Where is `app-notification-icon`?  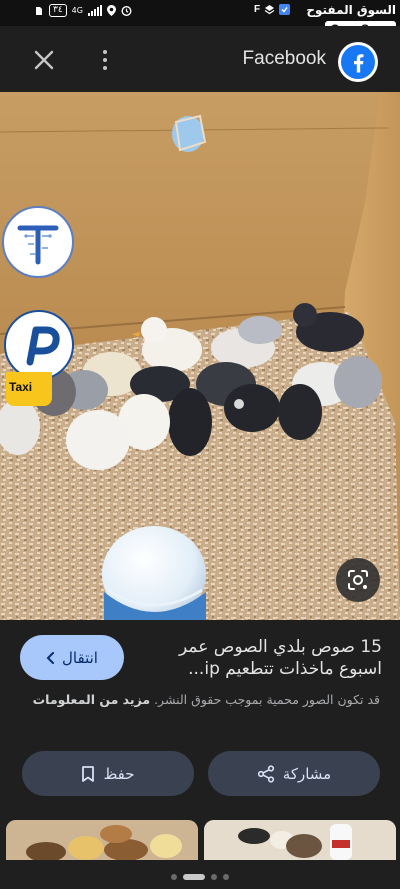 app-notification-icon is located at coordinates (285, 9).